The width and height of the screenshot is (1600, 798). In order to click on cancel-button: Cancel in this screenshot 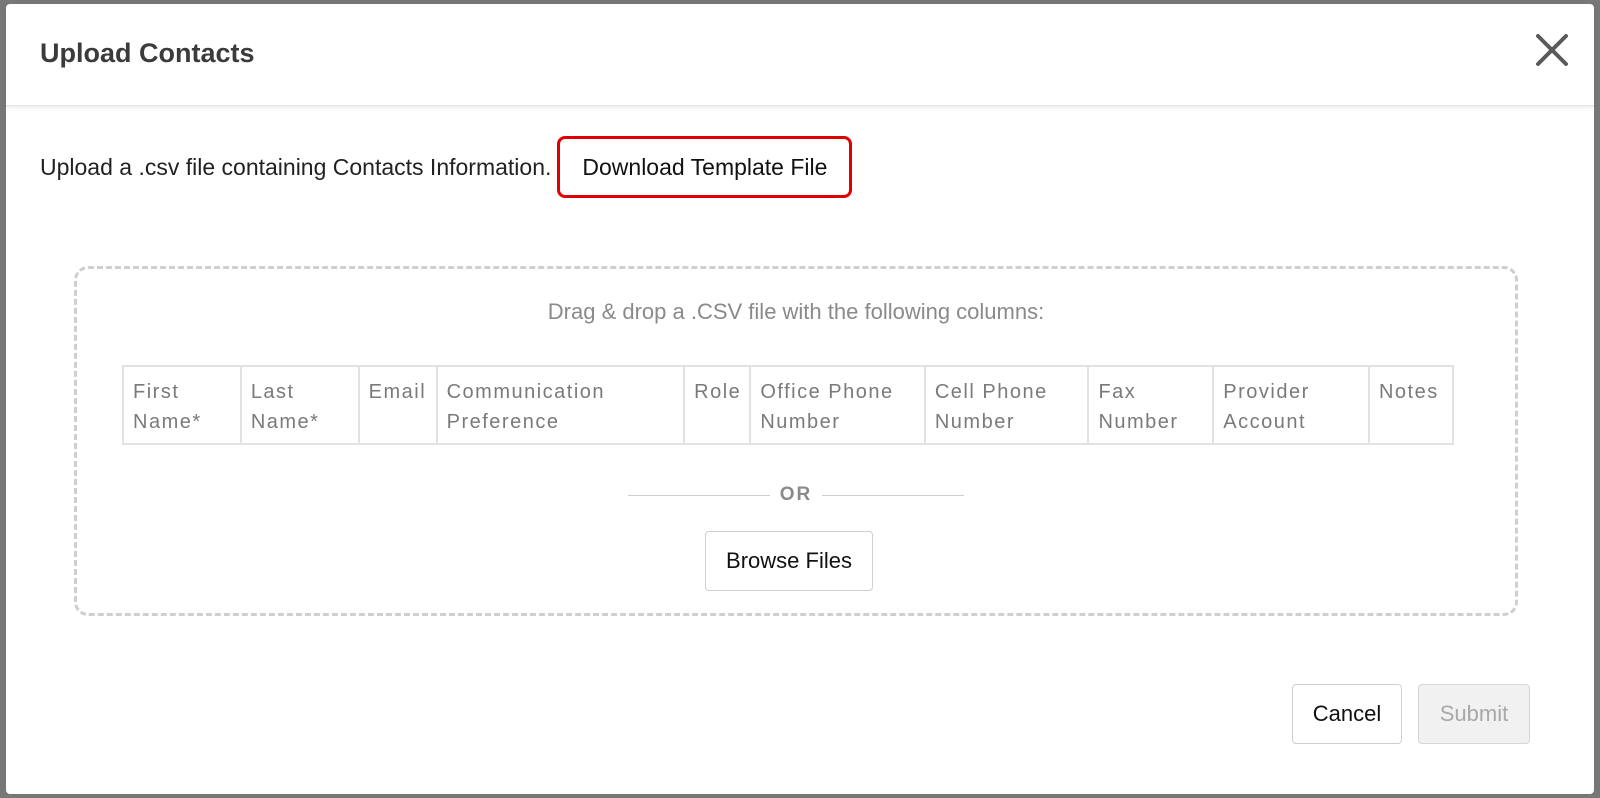, I will do `click(1347, 714)`.